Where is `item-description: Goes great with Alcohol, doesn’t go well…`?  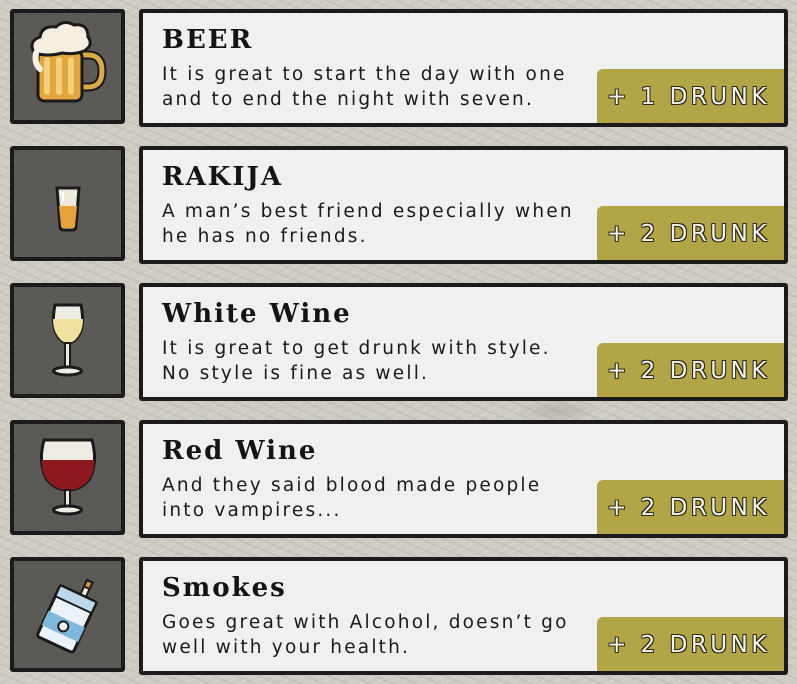
item-description: Goes great with Alcohol, doesn’t go well… is located at coordinates (365, 635).